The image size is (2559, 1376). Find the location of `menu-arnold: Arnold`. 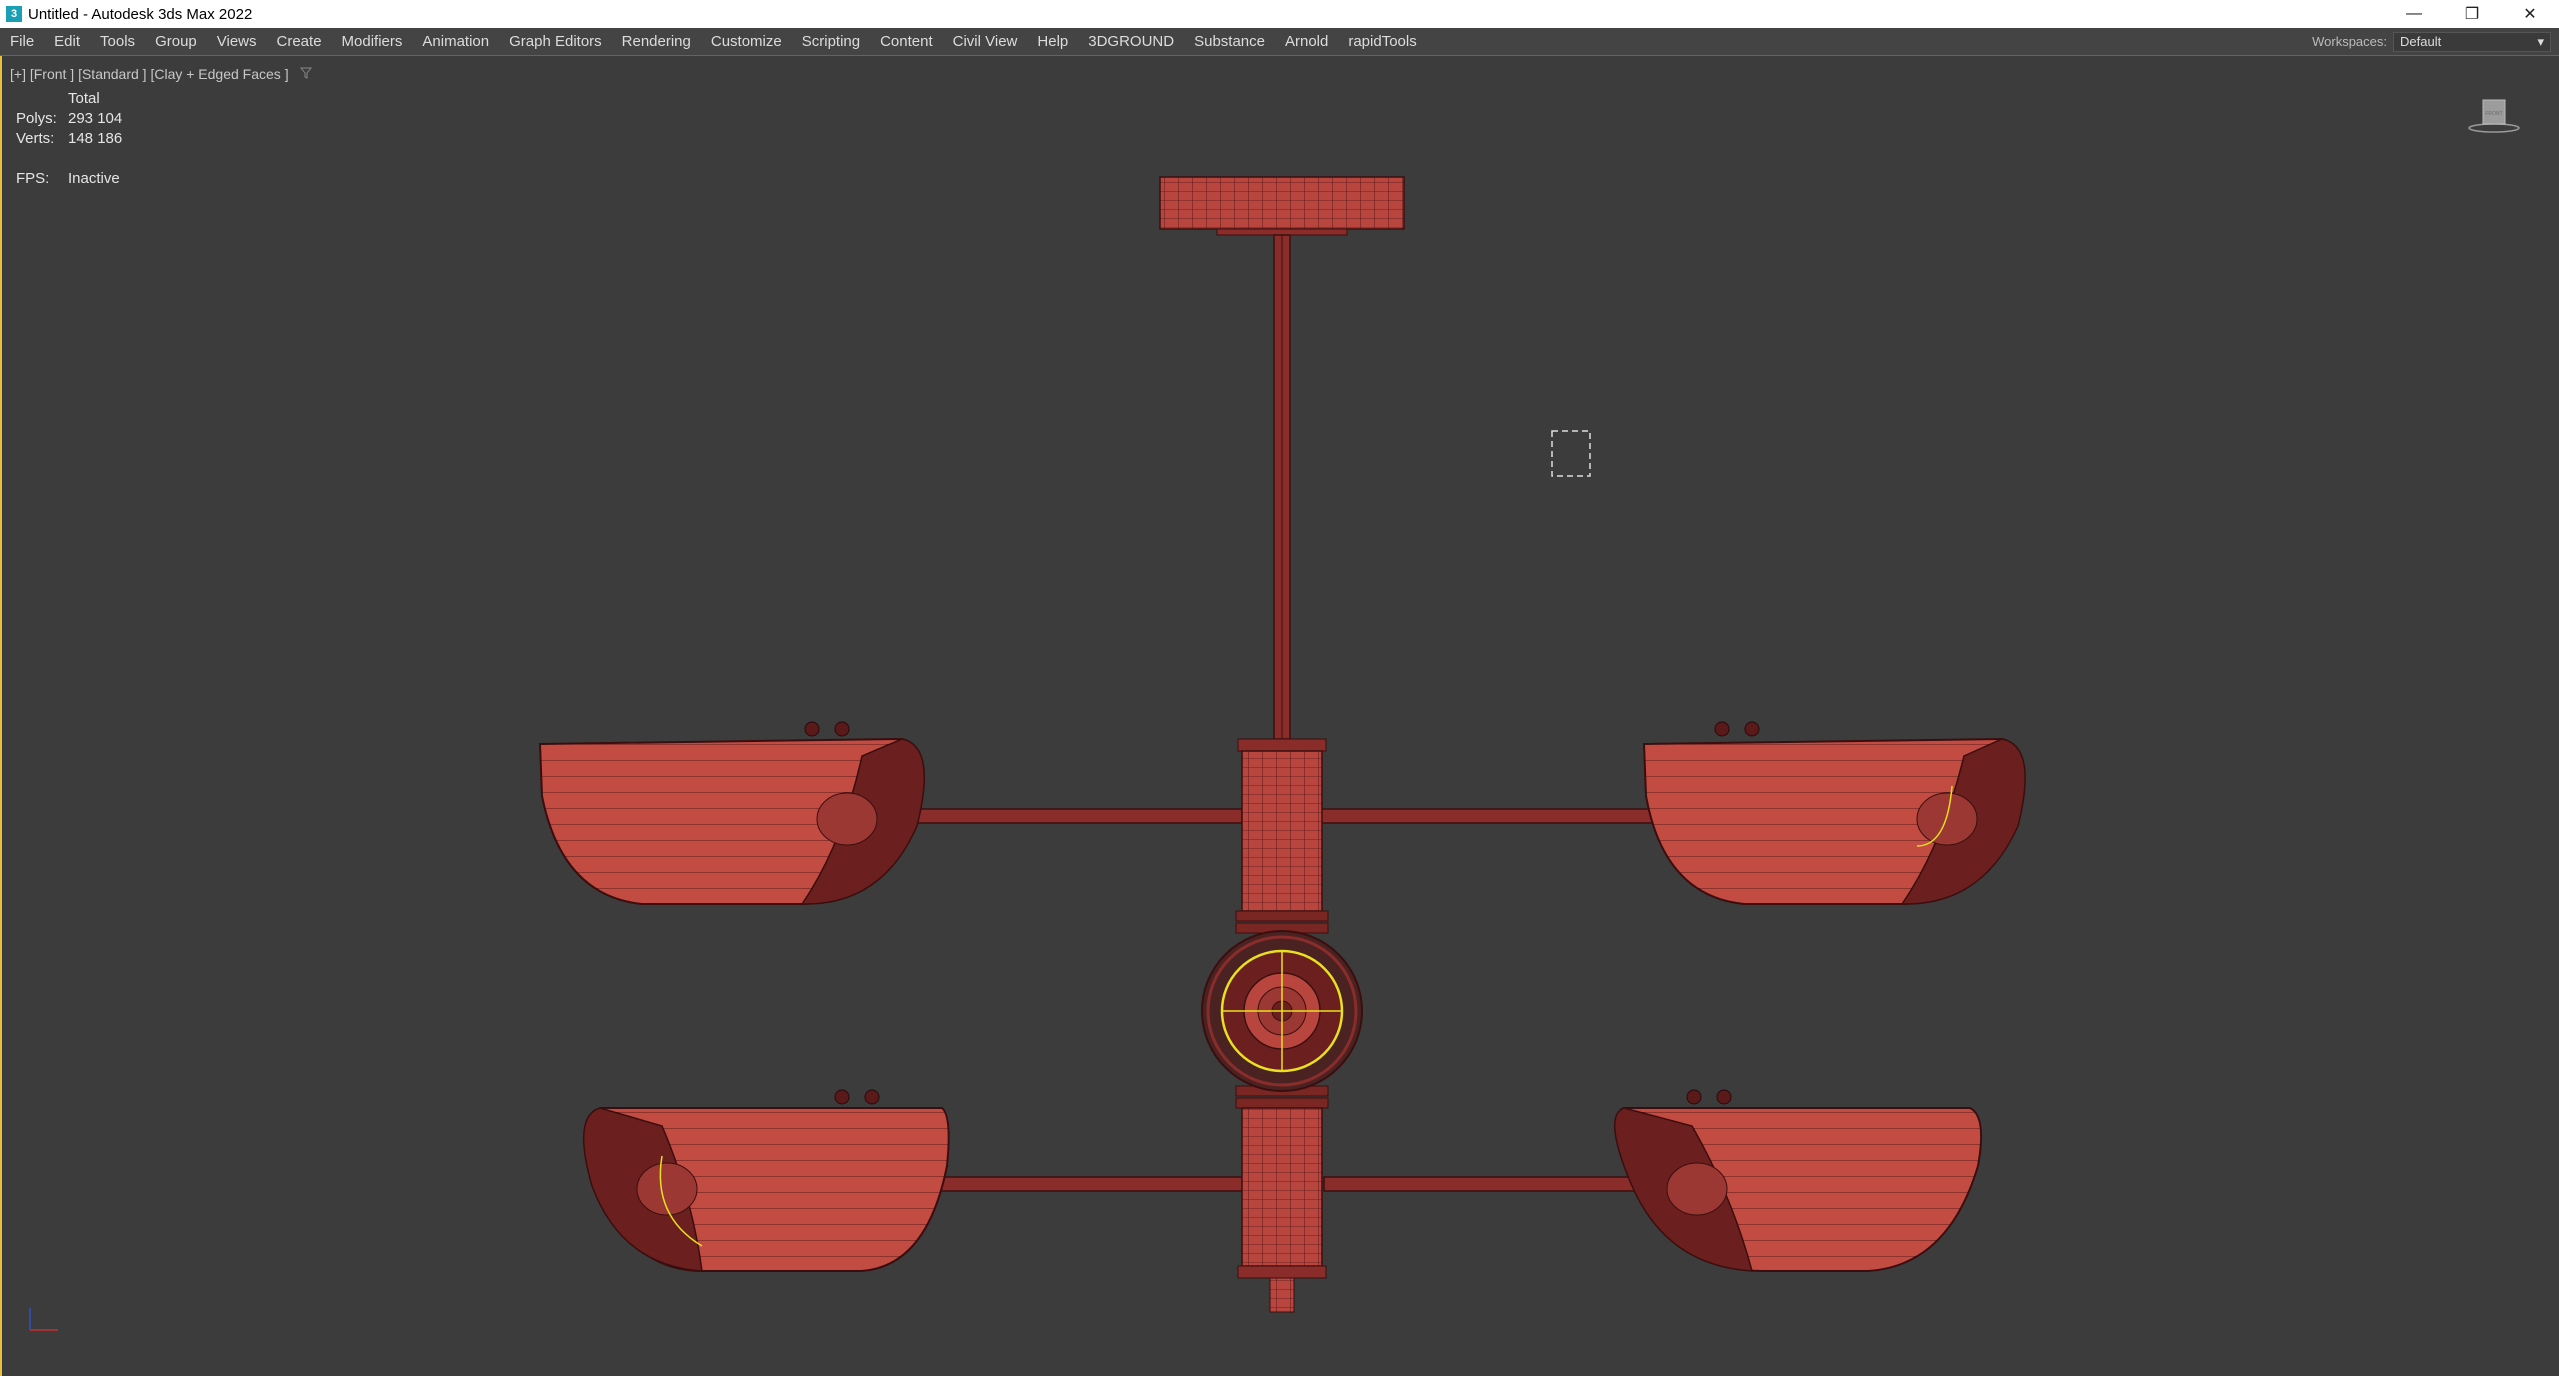

menu-arnold: Arnold is located at coordinates (1306, 41).